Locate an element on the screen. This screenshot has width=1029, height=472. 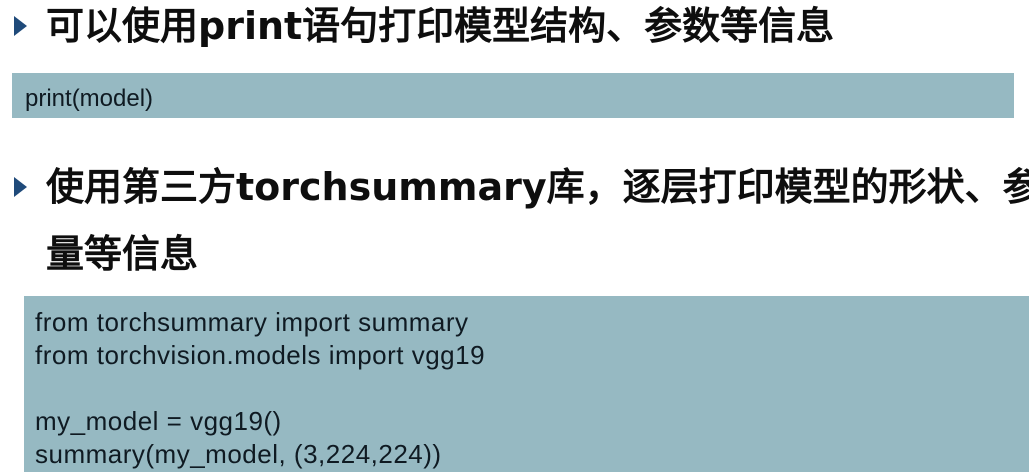
bullet-2-text-line-2: 量等信息 is located at coordinates (122, 254).